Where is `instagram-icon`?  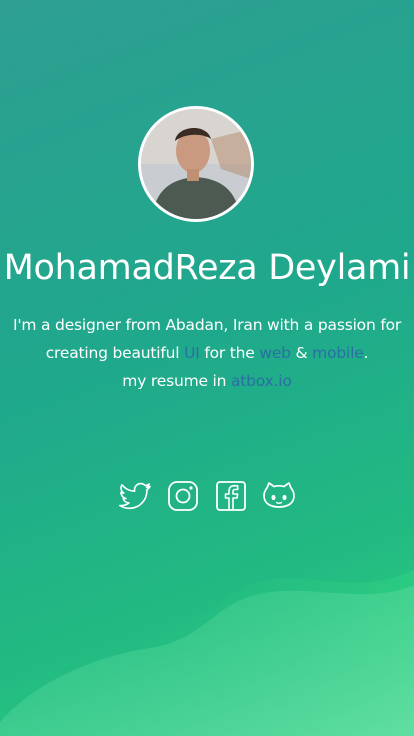
instagram-icon is located at coordinates (183, 496).